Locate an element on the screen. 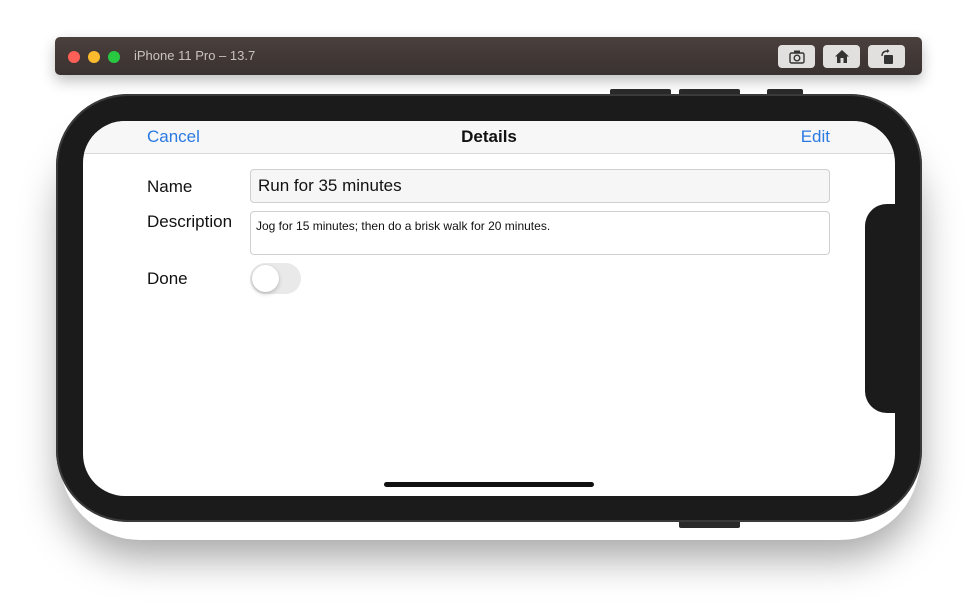 The height and width of the screenshot is (606, 978). phone-notch is located at coordinates (885, 308).